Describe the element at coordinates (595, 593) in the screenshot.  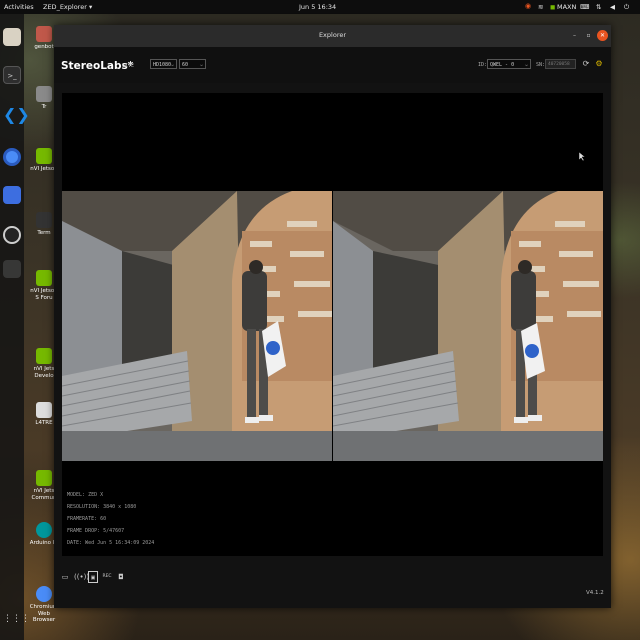
I see `version-label: V4.1.2` at that location.